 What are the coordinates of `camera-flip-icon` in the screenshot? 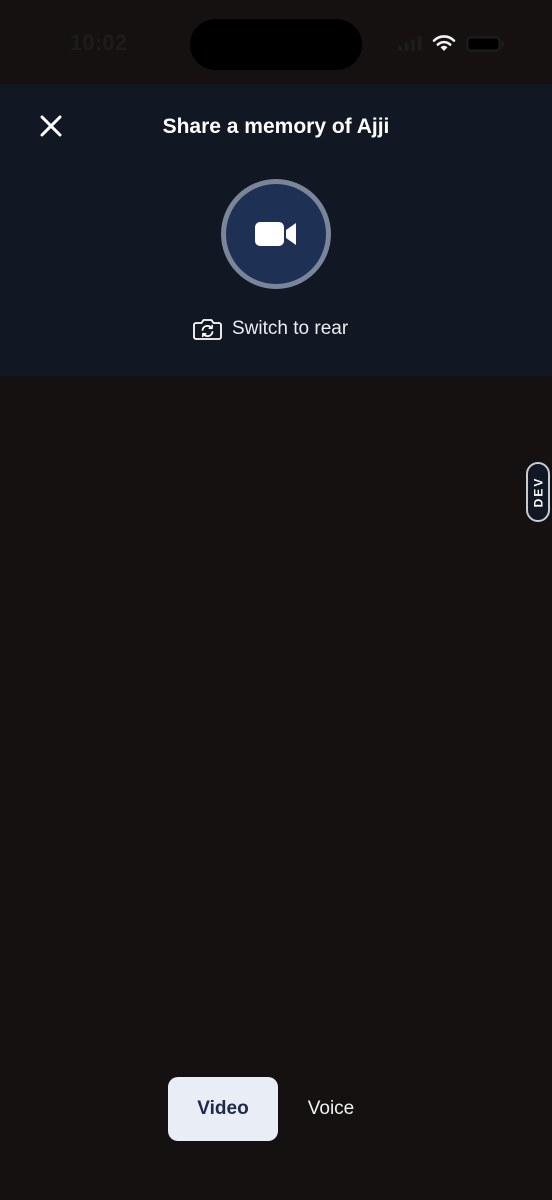 It's located at (207, 329).